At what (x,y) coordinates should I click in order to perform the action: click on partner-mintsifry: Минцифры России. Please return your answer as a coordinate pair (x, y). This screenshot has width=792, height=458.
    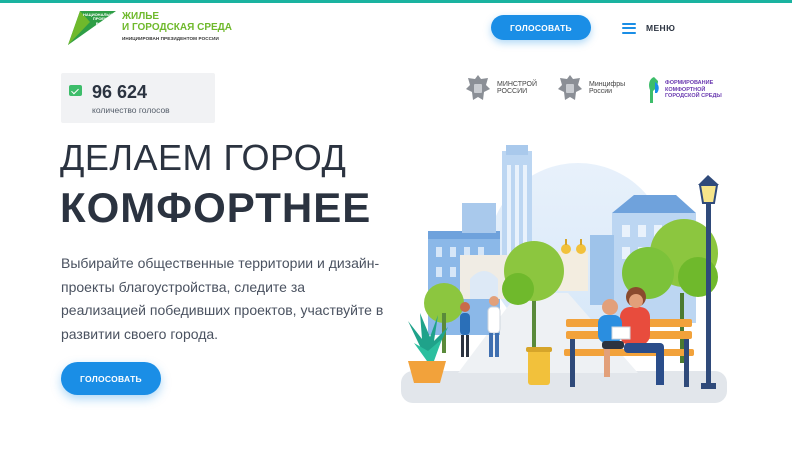
    Looking at the image, I should click on (590, 88).